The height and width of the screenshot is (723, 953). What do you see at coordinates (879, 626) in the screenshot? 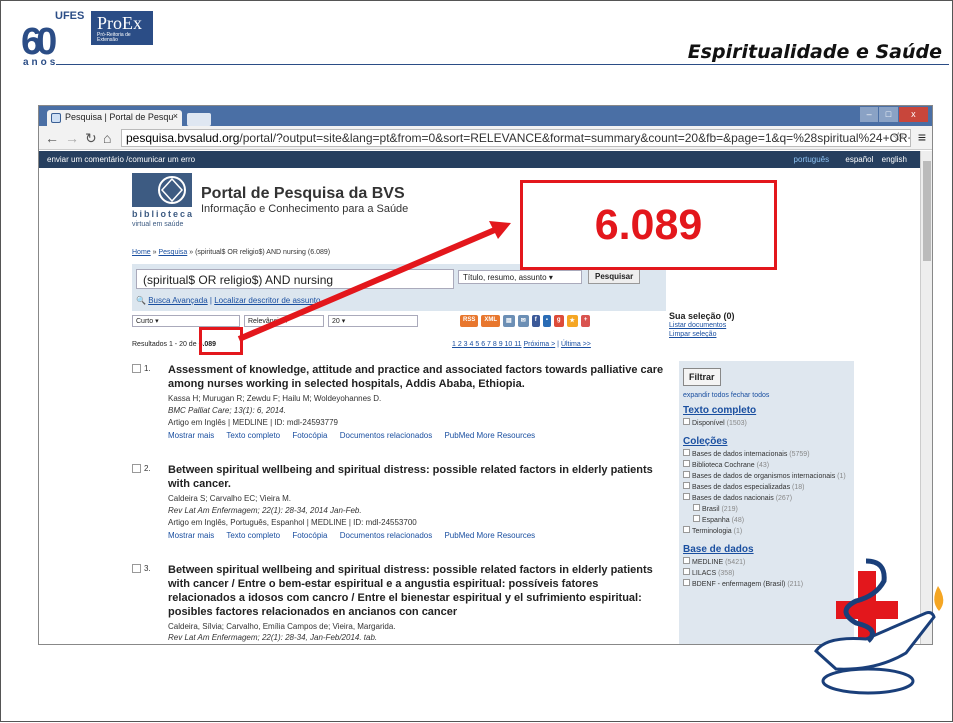
I see `nursing-lamp-emblem-icon` at bounding box center [879, 626].